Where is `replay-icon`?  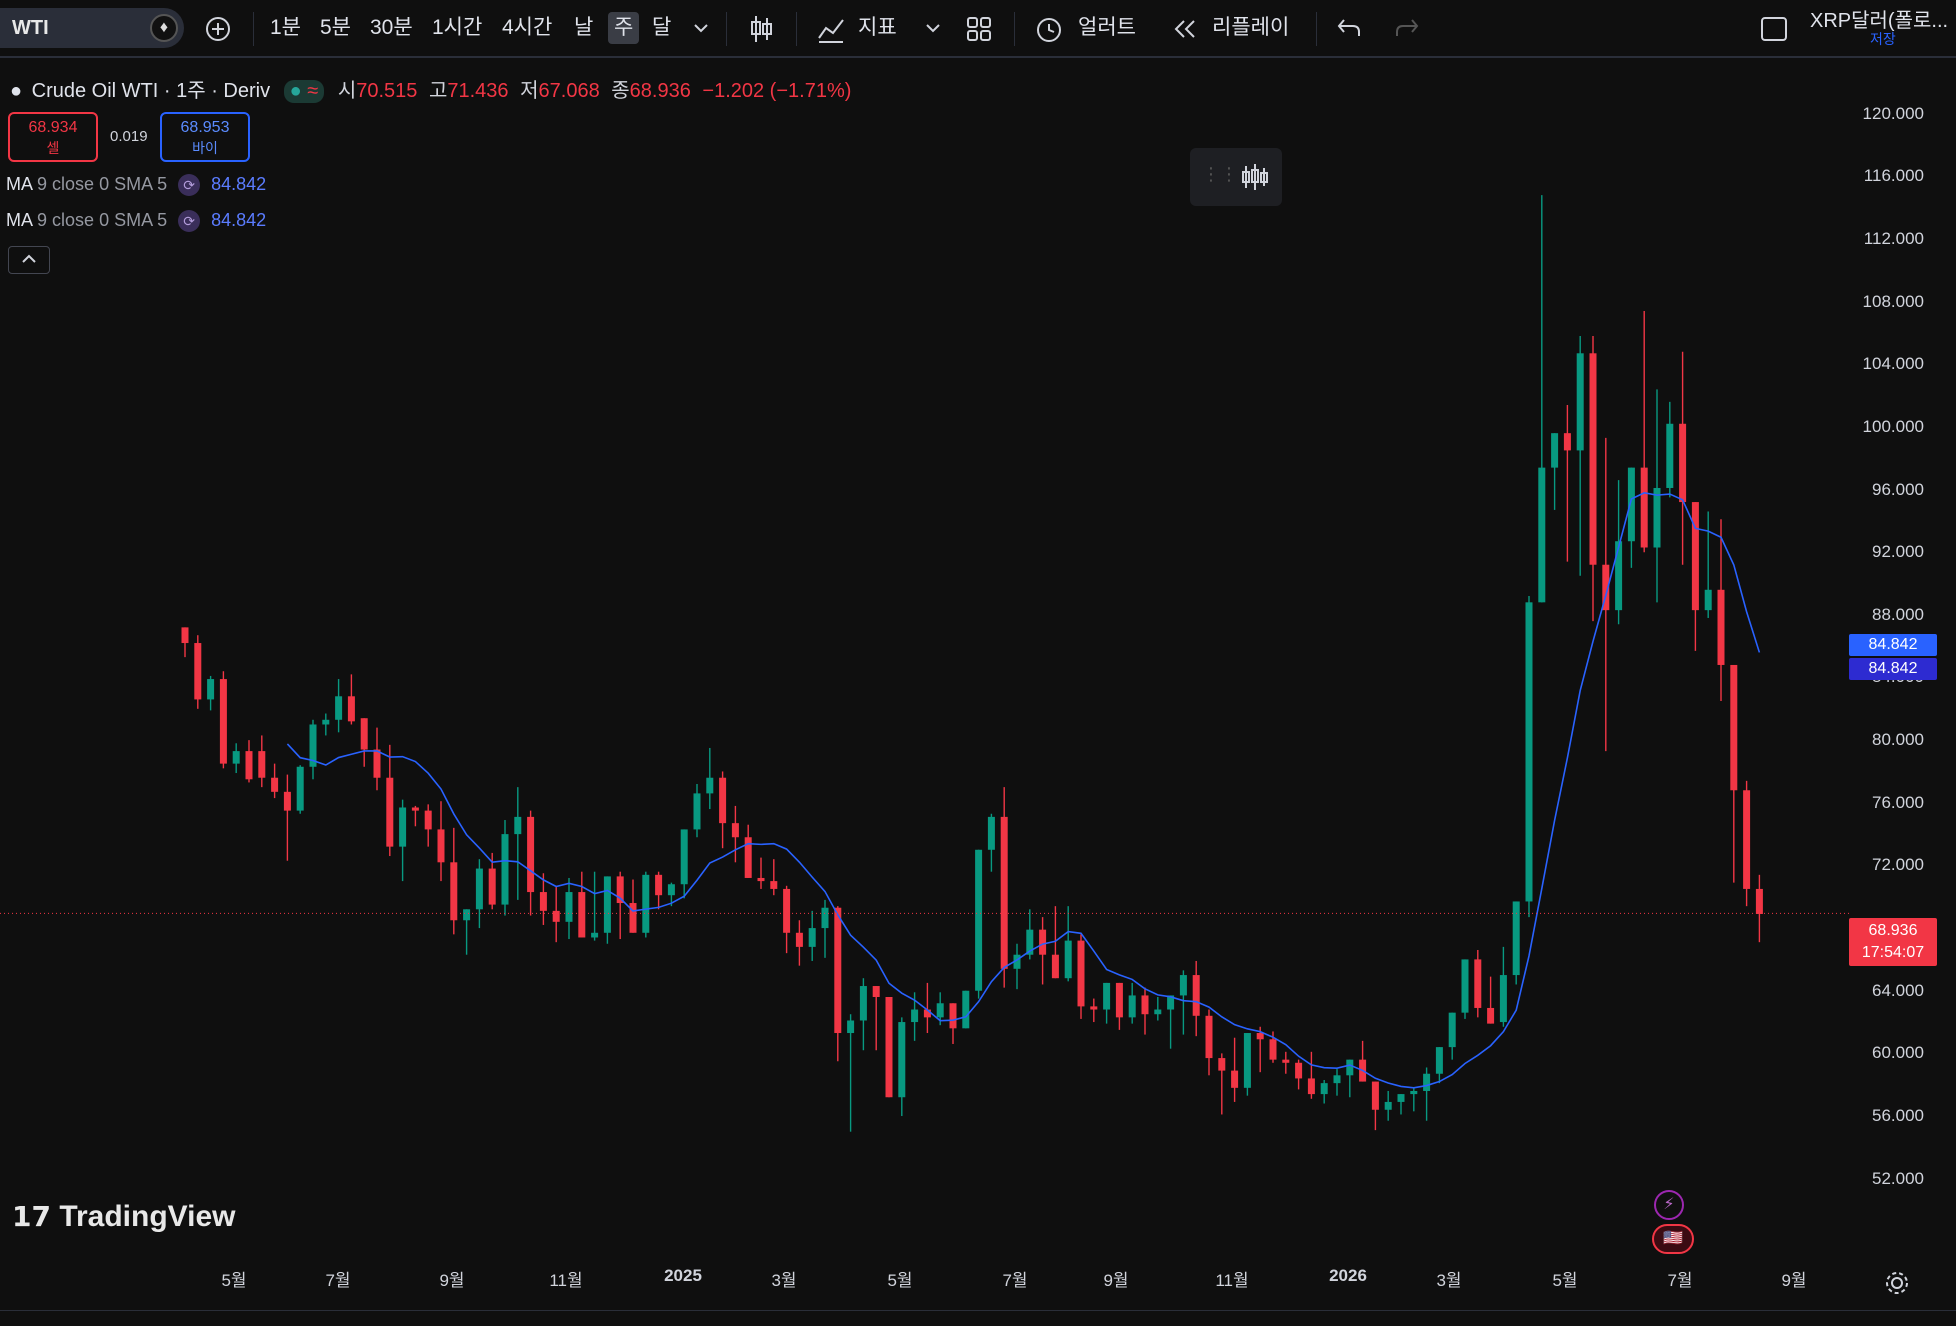
replay-icon is located at coordinates (1185, 29).